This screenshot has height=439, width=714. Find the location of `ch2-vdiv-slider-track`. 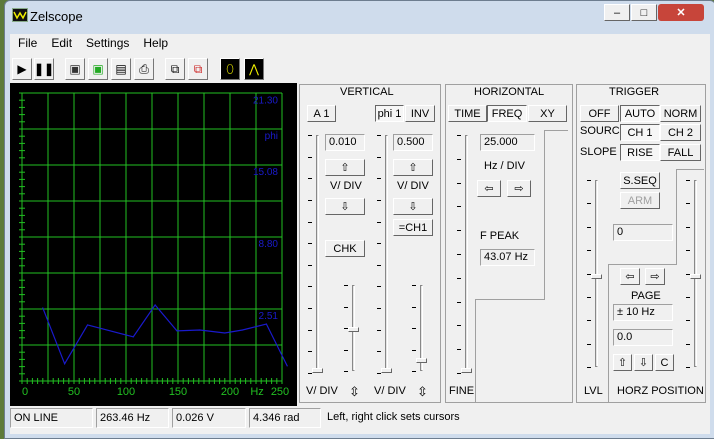

ch2-vdiv-slider-track is located at coordinates (386, 254).